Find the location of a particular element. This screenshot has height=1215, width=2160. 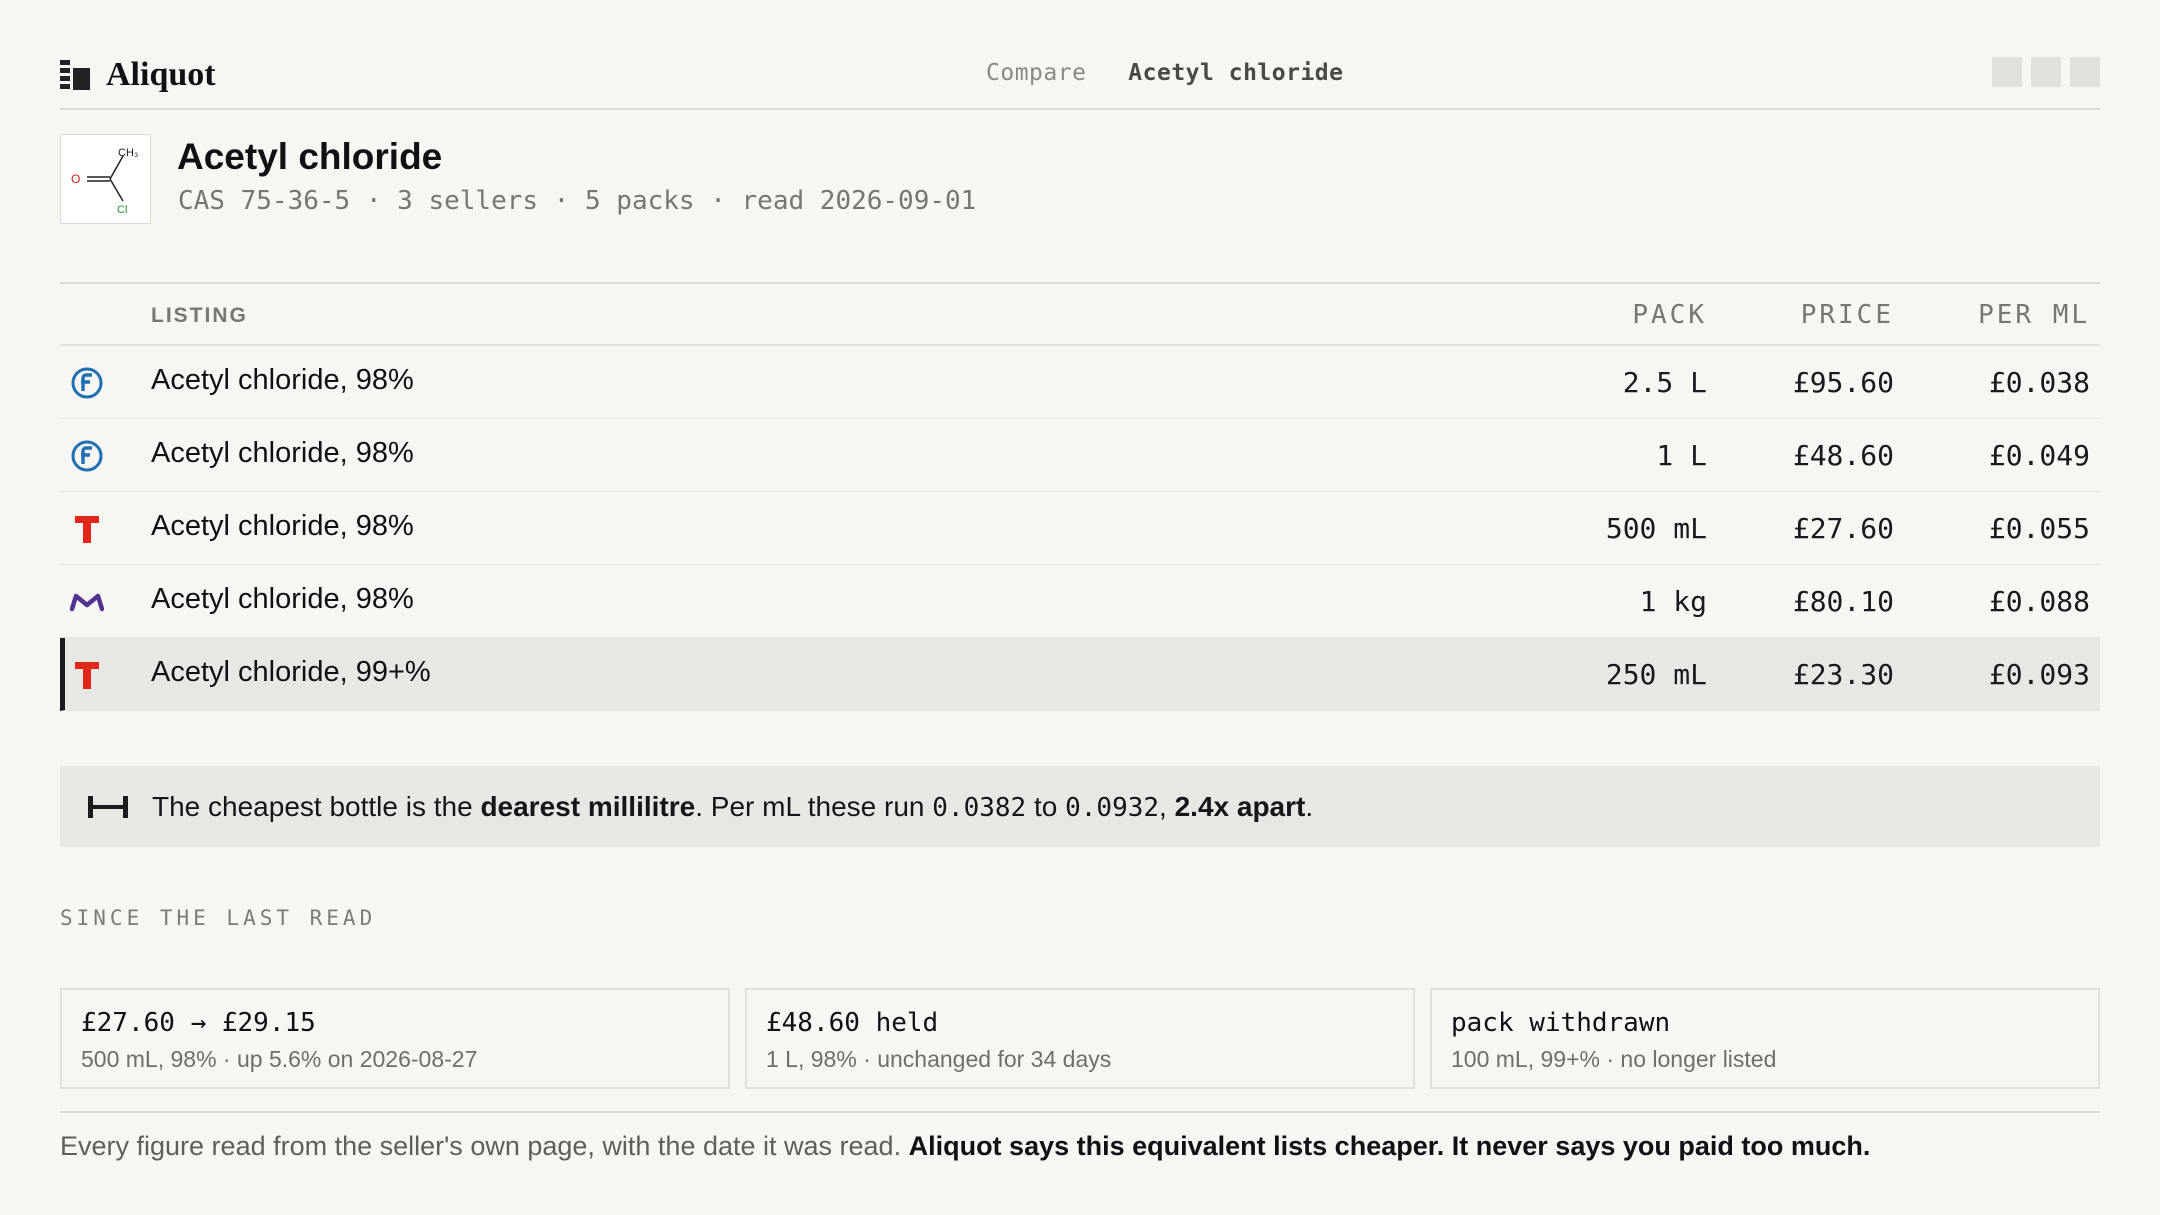

insight-ratio: 2.4x apart is located at coordinates (1240, 806).